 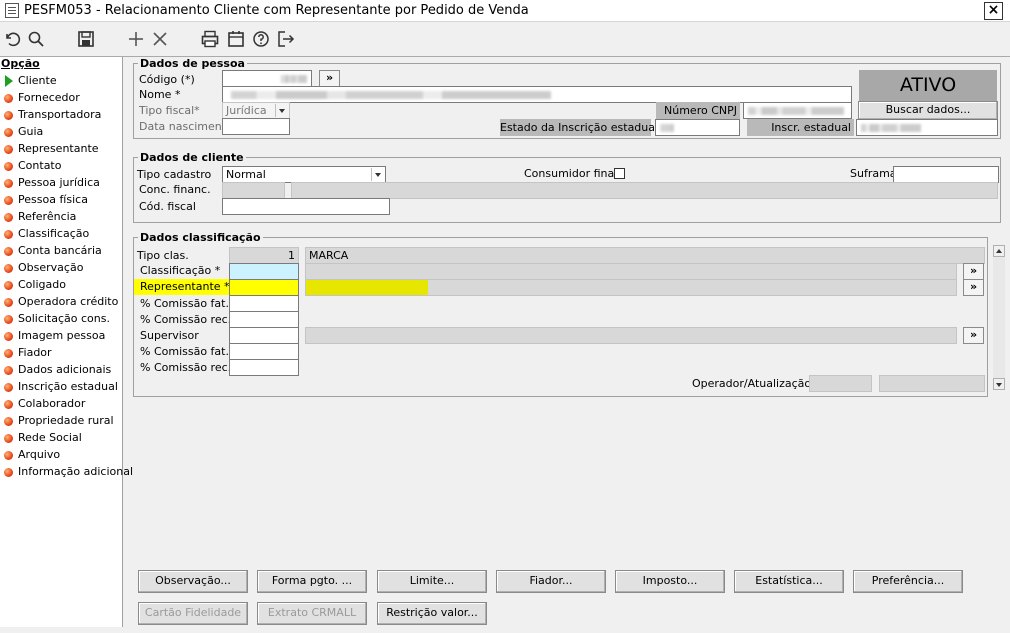 I want to click on suframa-input, so click(x=946, y=174).